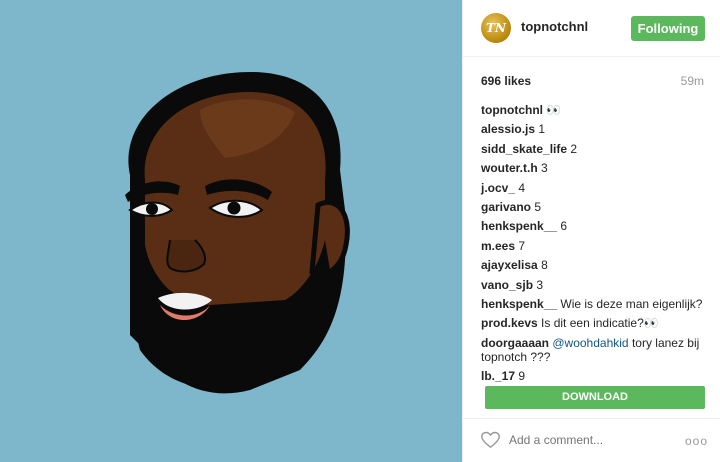  Describe the element at coordinates (186, 256) in the screenshot. I see `nose` at that location.